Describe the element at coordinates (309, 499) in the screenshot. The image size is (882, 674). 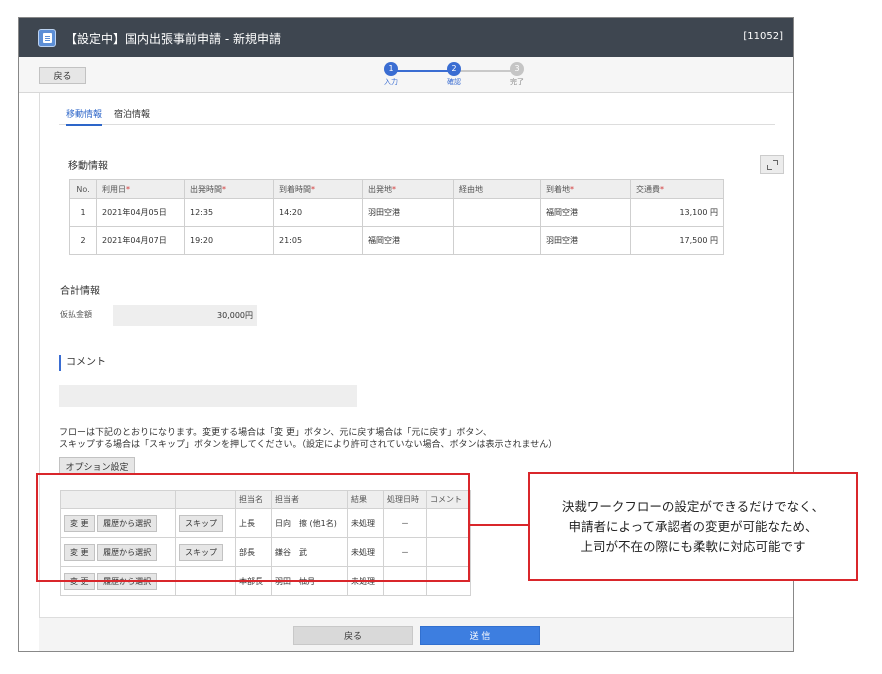
I see `column-header: 担当者` at that location.